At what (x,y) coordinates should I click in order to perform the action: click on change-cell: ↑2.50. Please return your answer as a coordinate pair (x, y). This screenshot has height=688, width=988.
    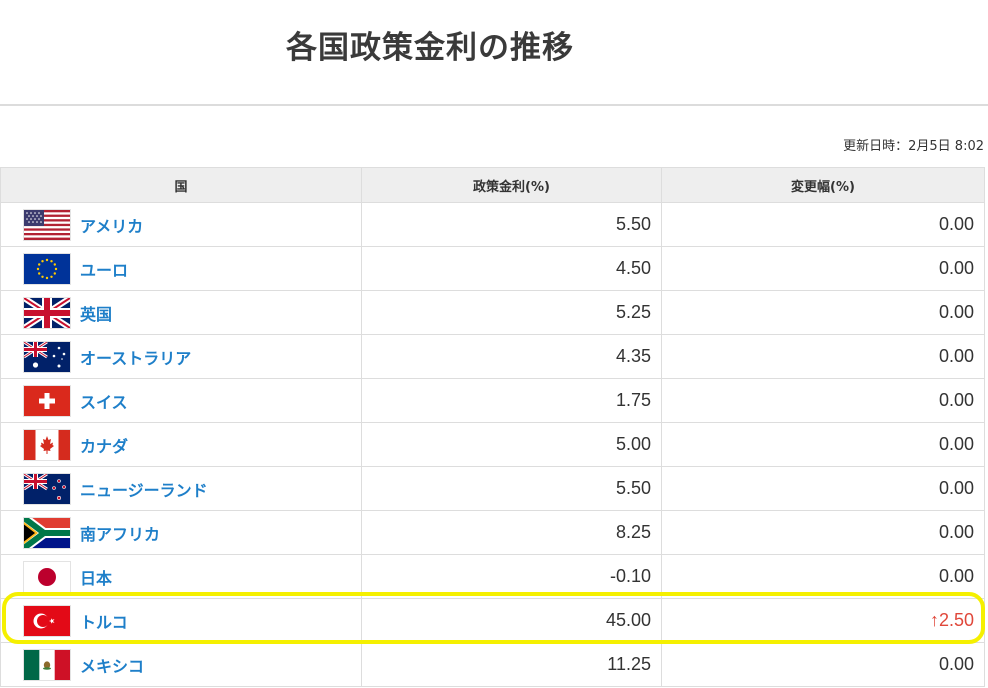
    Looking at the image, I should click on (823, 620).